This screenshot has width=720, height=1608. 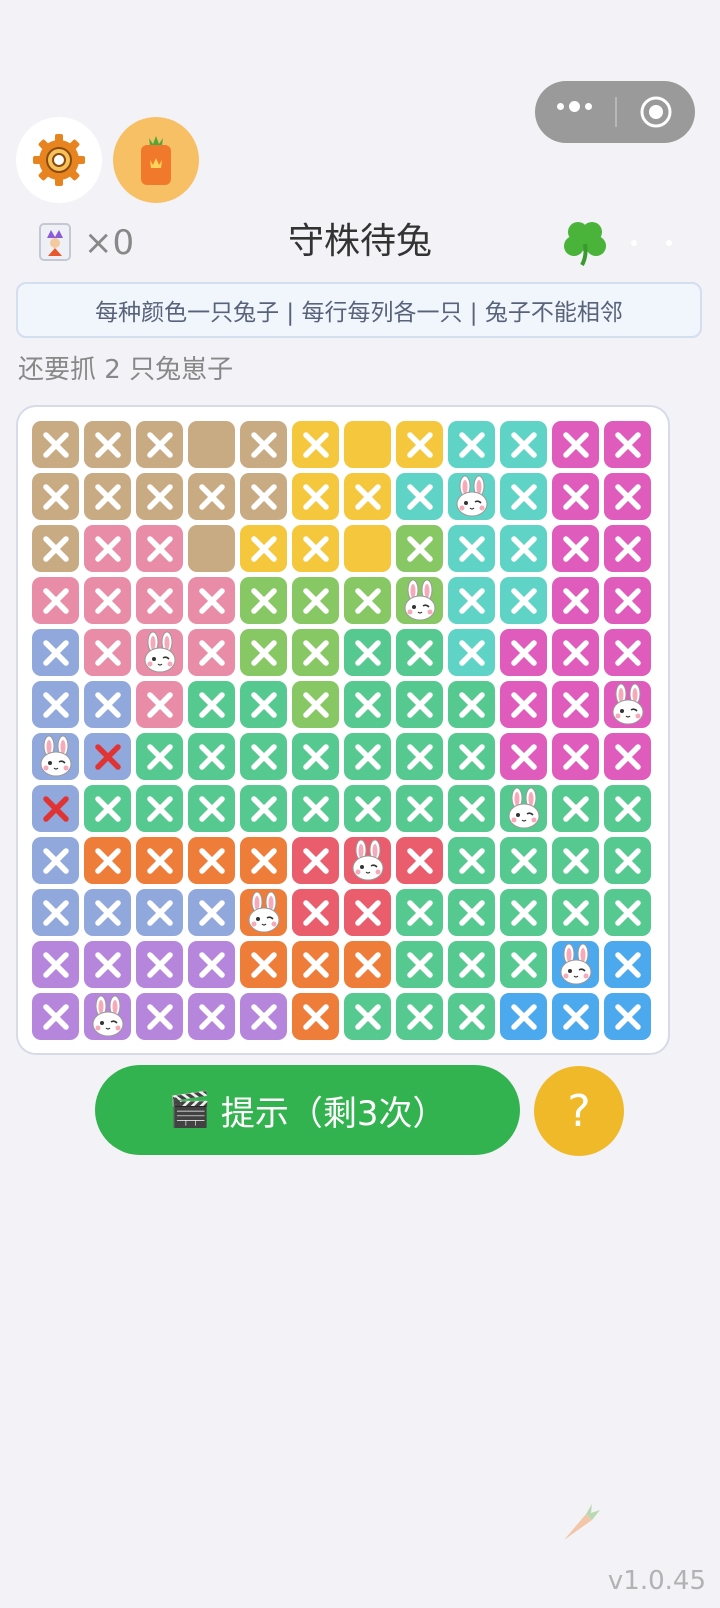 What do you see at coordinates (579, 1111) in the screenshot?
I see `help-button: ?` at bounding box center [579, 1111].